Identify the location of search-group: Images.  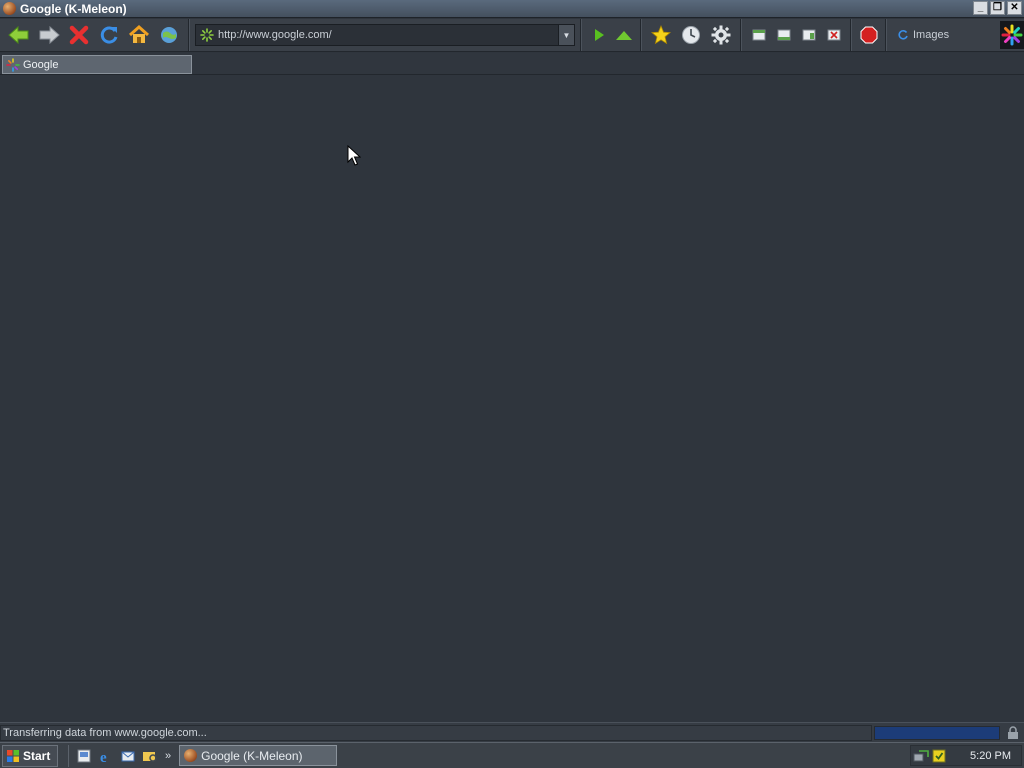
(922, 35).